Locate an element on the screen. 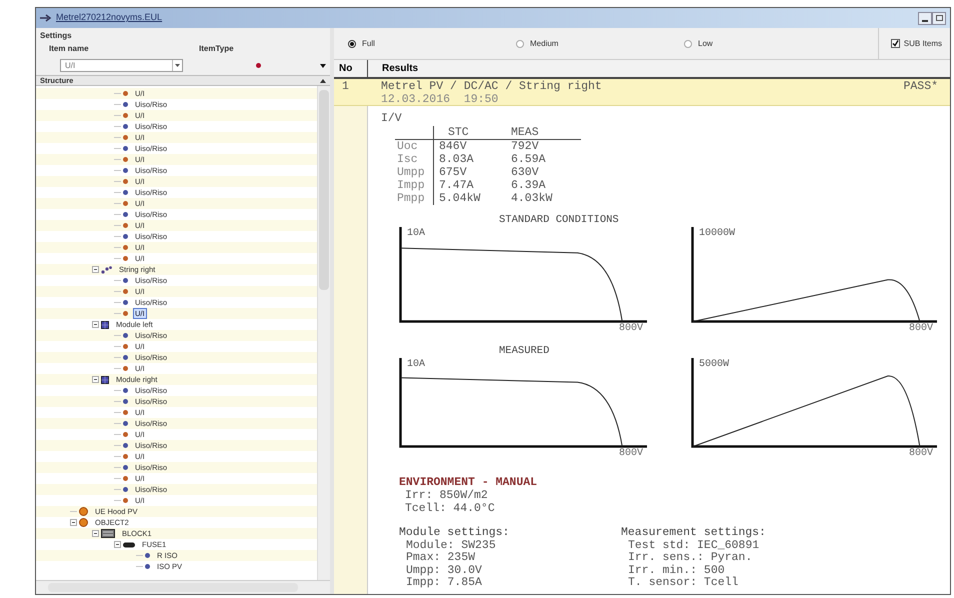 The image size is (954, 598). section-title: ENVIRONMENT - MANUAL is located at coordinates (468, 482).